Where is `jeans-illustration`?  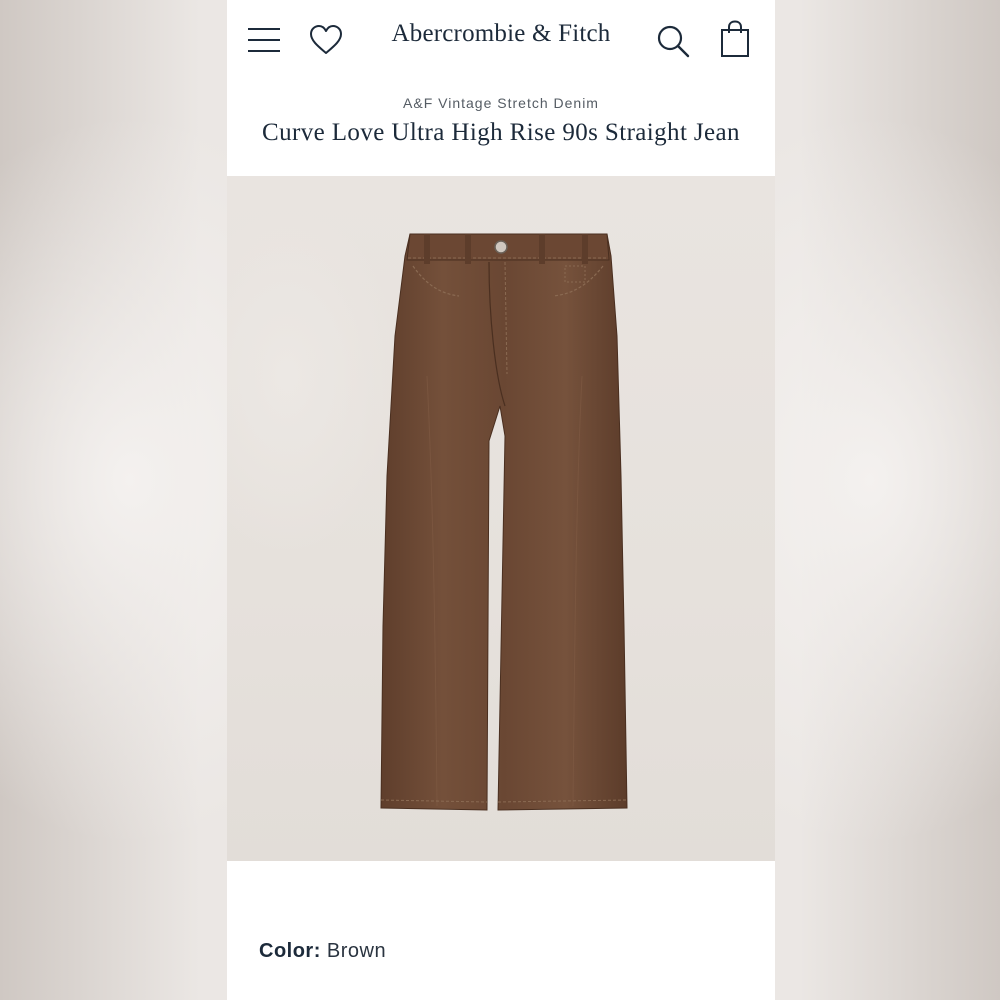 jeans-illustration is located at coordinates (504, 522).